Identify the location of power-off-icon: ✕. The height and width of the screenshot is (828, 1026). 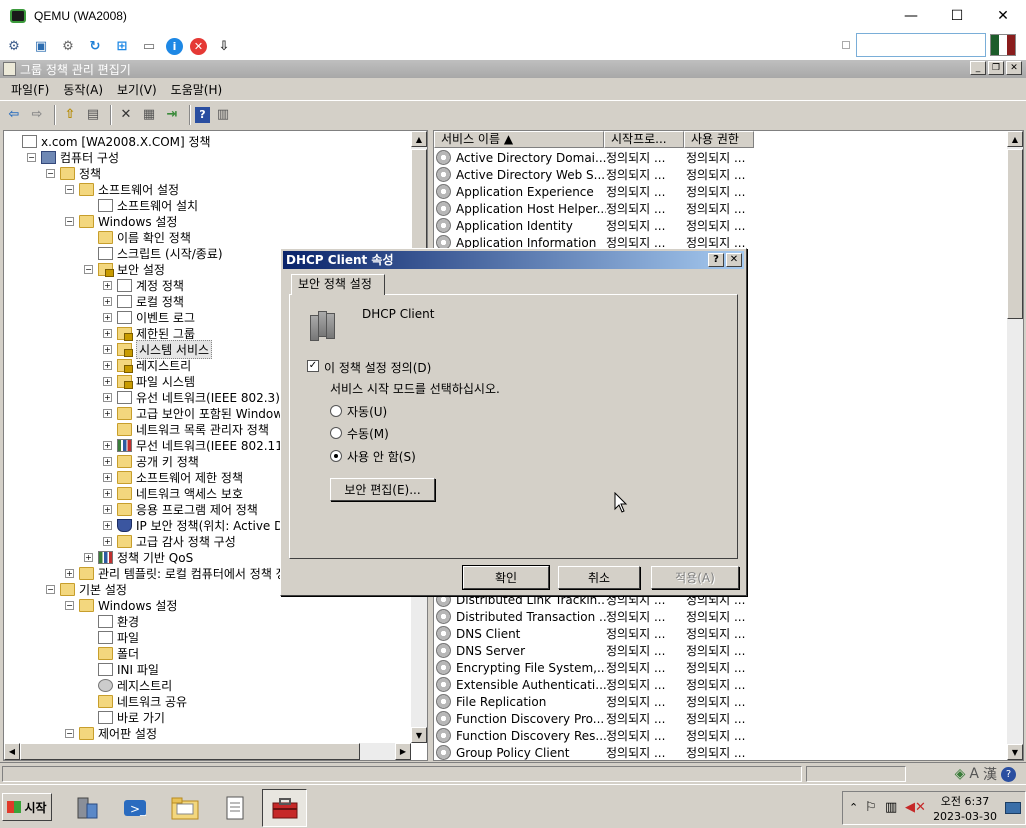
(198, 46).